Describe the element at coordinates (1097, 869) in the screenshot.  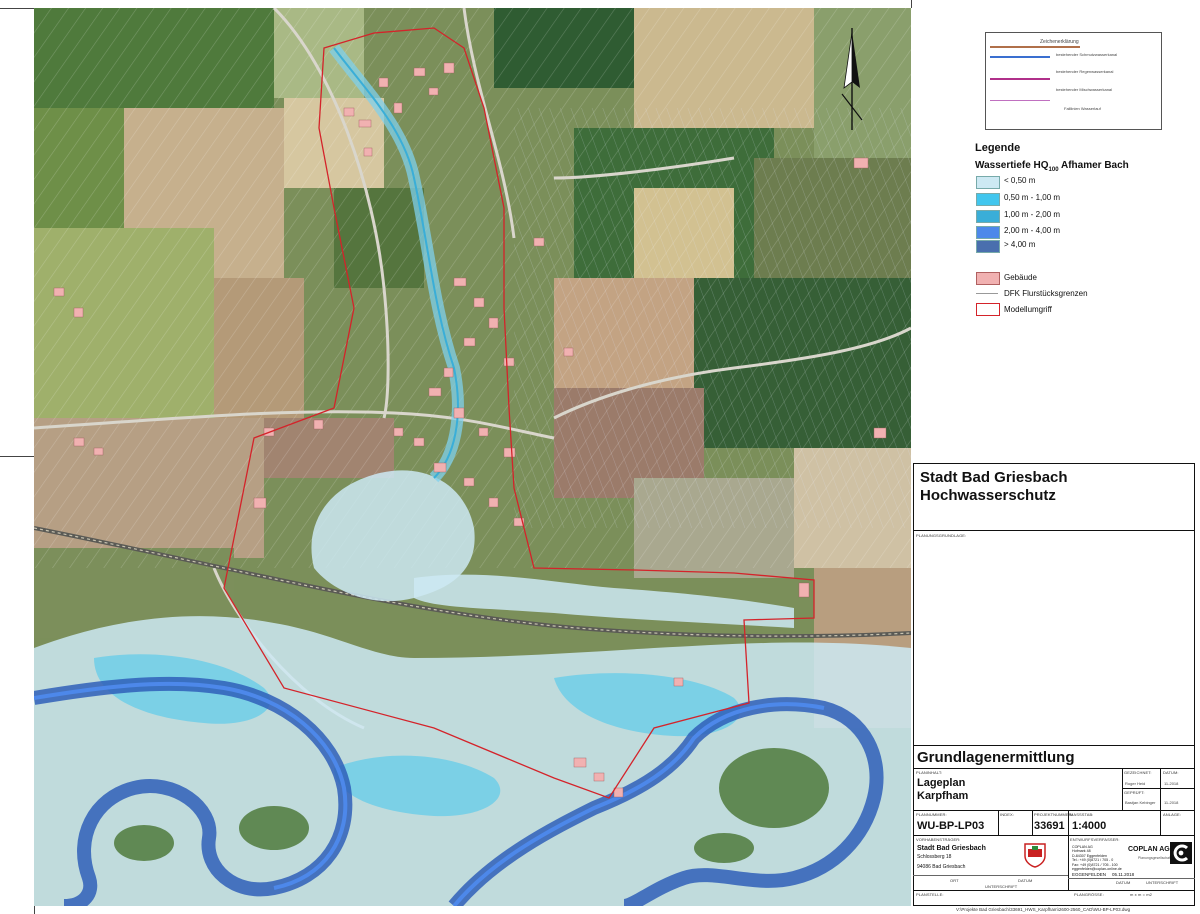
I see `address-line: eggenfelden@coplan-online.de` at that location.